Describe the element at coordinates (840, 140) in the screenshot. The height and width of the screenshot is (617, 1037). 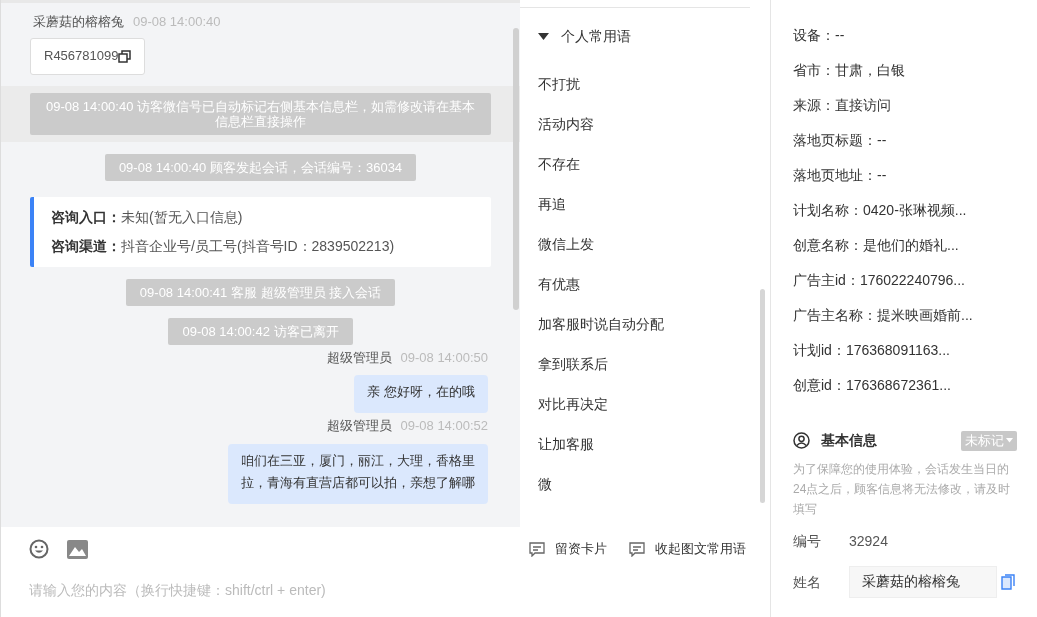
I see `info-row-text: 落地页标题：--` at that location.